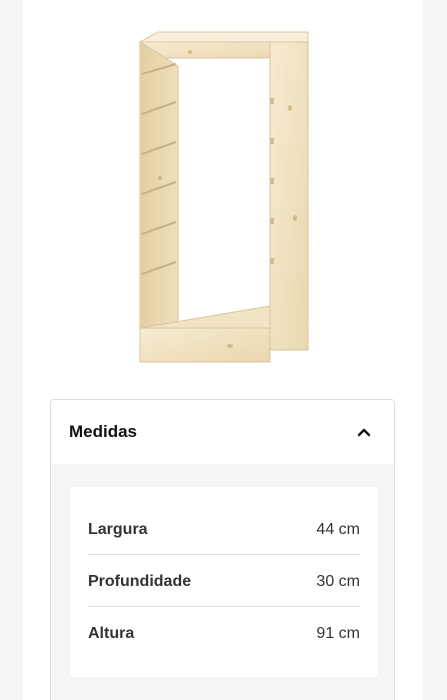 The width and height of the screenshot is (447, 700). Describe the element at coordinates (338, 581) in the screenshot. I see `dimension-value: 30 cm` at that location.